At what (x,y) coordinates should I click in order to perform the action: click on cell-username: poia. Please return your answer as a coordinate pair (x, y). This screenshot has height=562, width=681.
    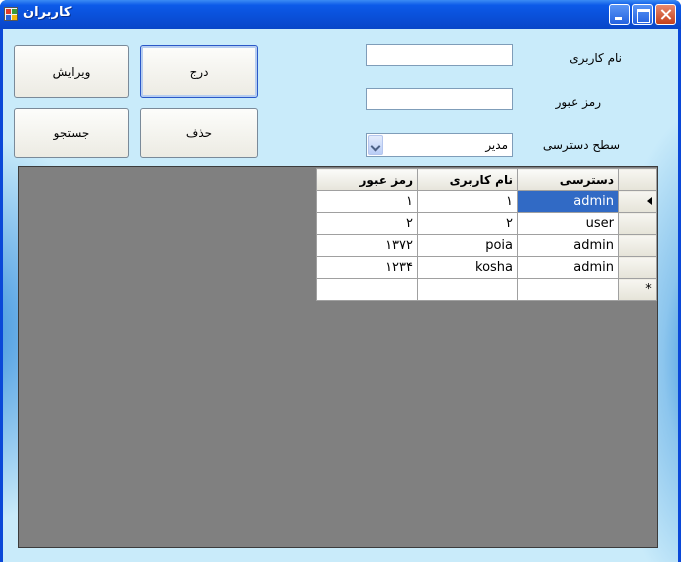
    Looking at the image, I should click on (467, 245).